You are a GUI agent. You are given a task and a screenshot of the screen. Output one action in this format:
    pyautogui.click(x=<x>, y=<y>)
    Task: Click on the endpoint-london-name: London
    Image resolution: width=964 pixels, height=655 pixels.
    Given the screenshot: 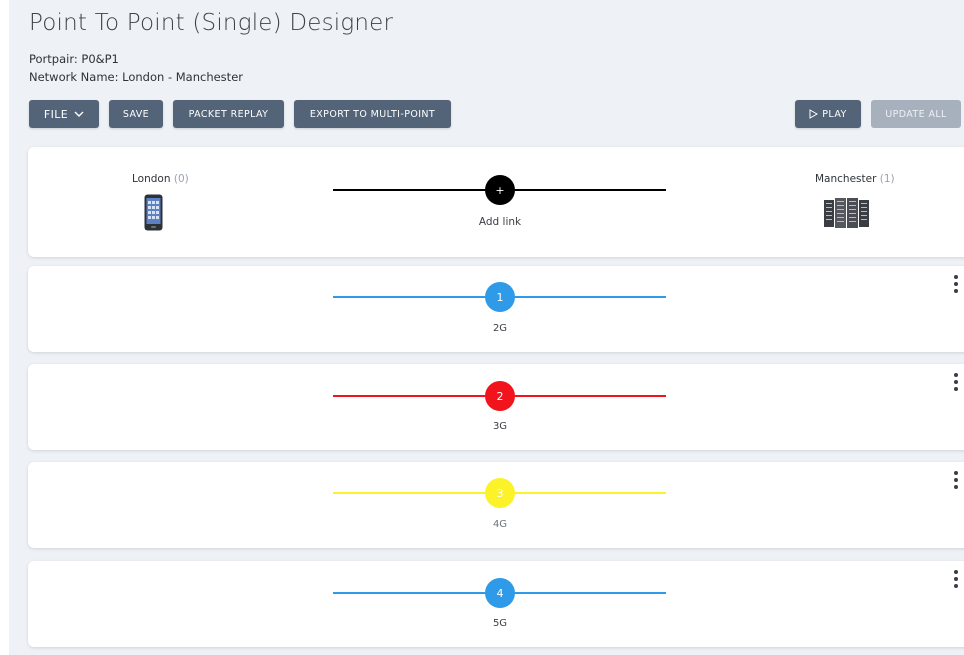 What is the action you would take?
    pyautogui.click(x=151, y=179)
    